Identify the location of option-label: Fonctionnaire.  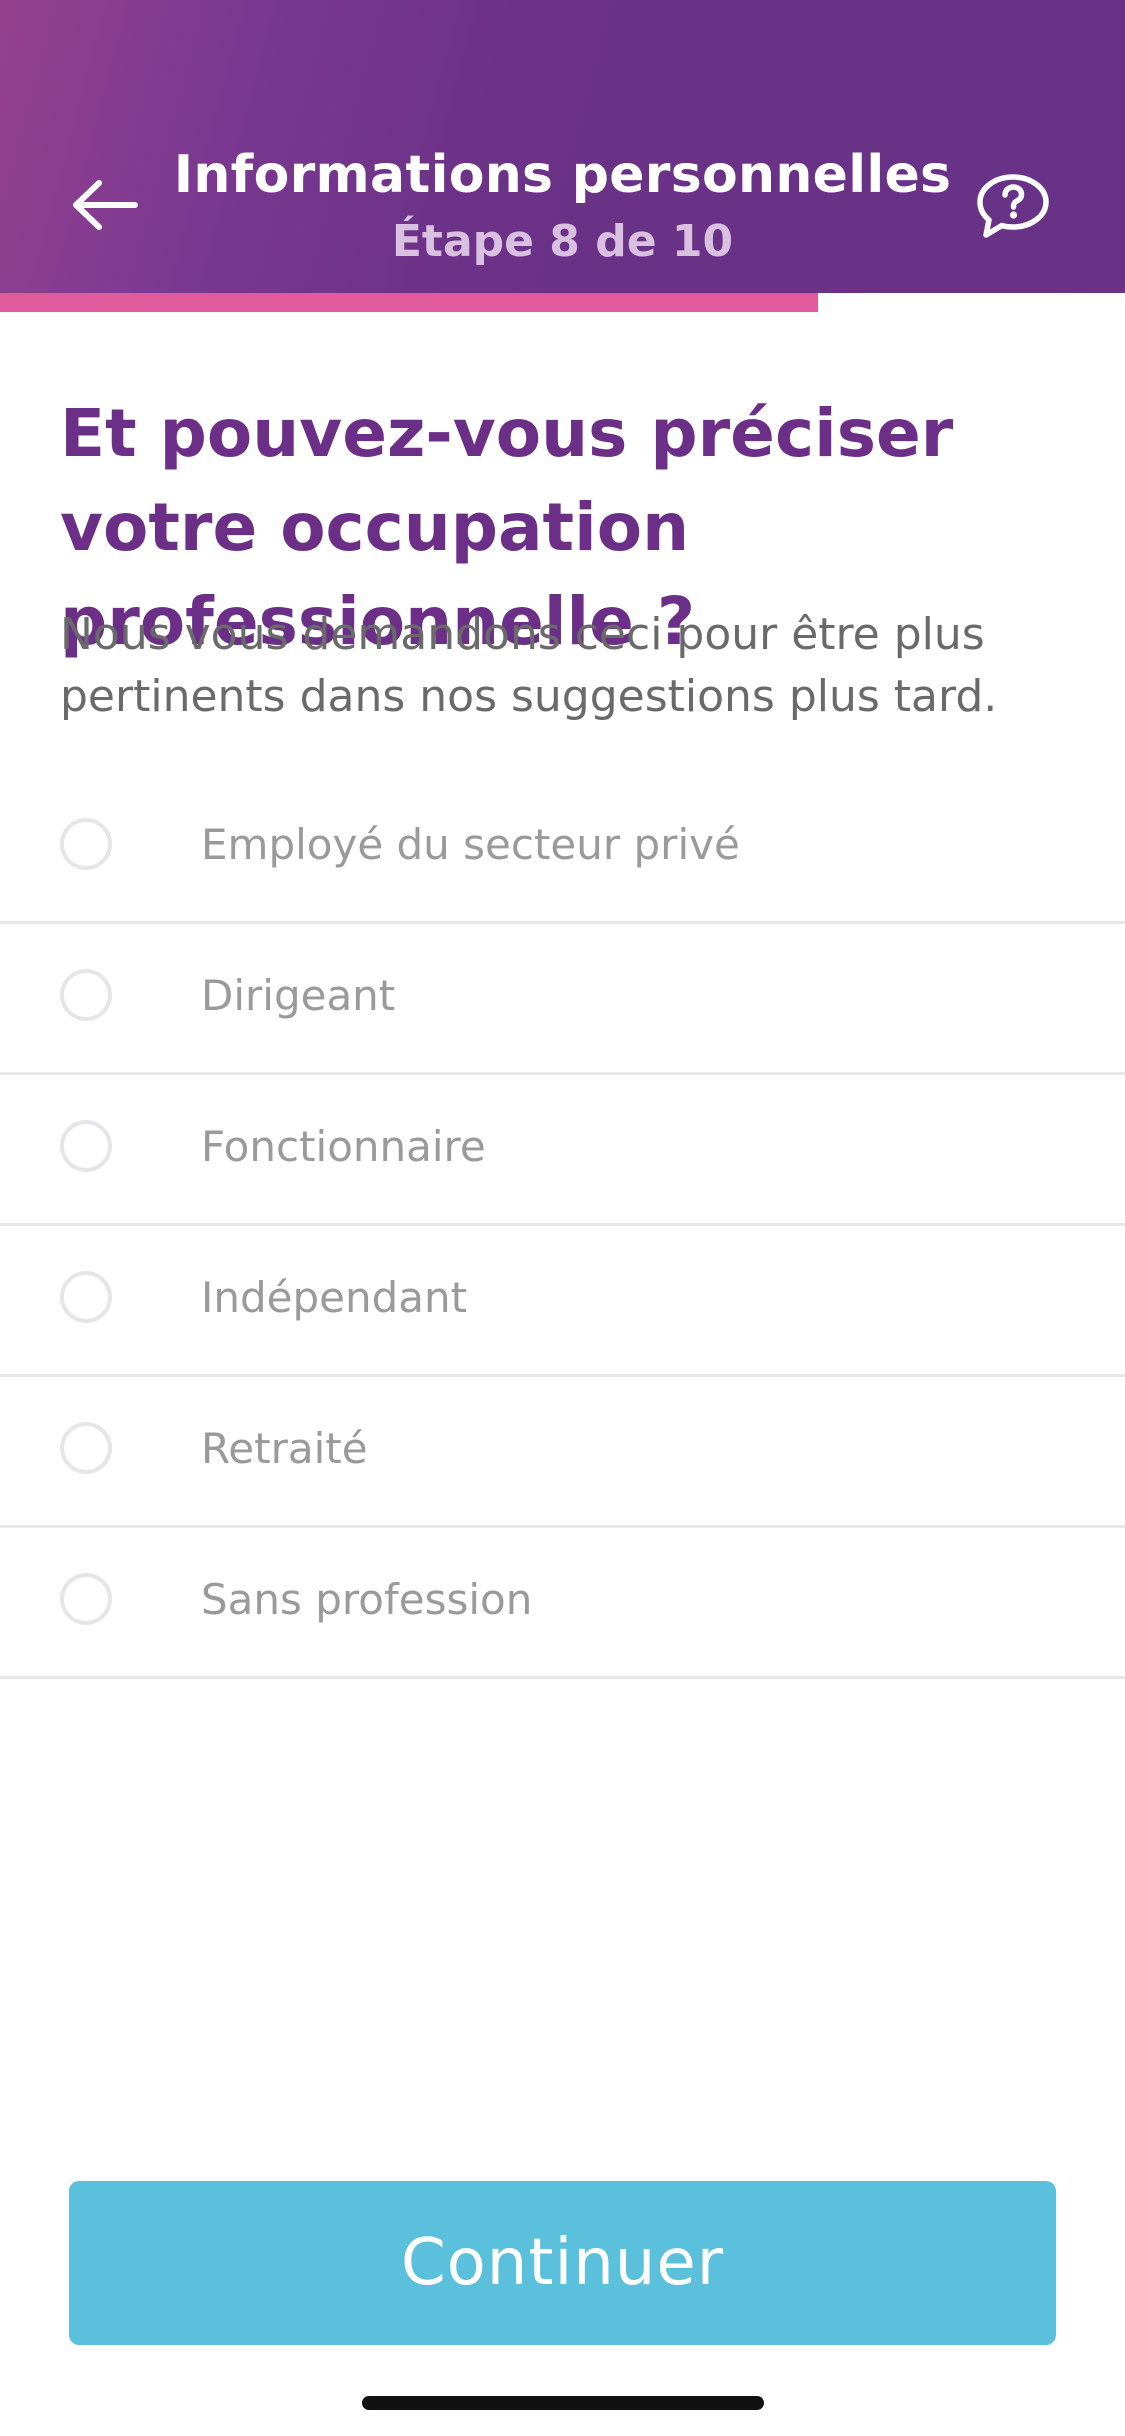
(343, 1146).